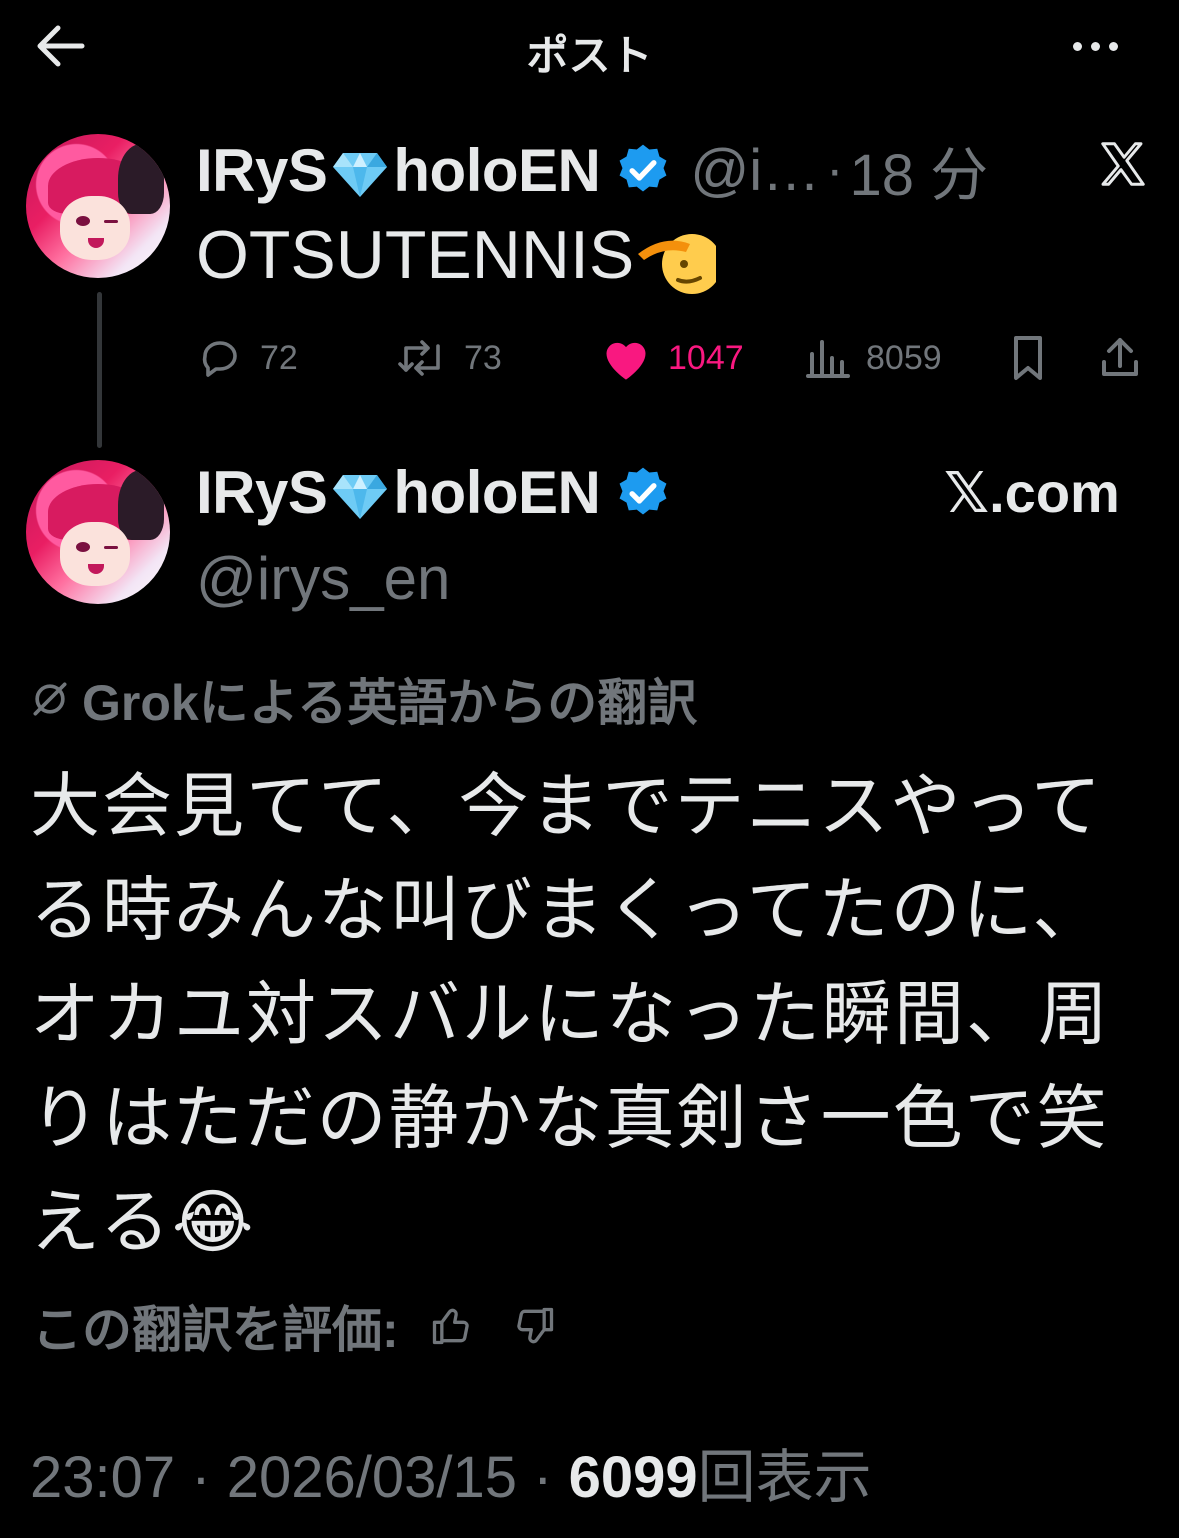 This screenshot has height=1538, width=1179. I want to click on views-label: 回表示, so click(784, 1477).